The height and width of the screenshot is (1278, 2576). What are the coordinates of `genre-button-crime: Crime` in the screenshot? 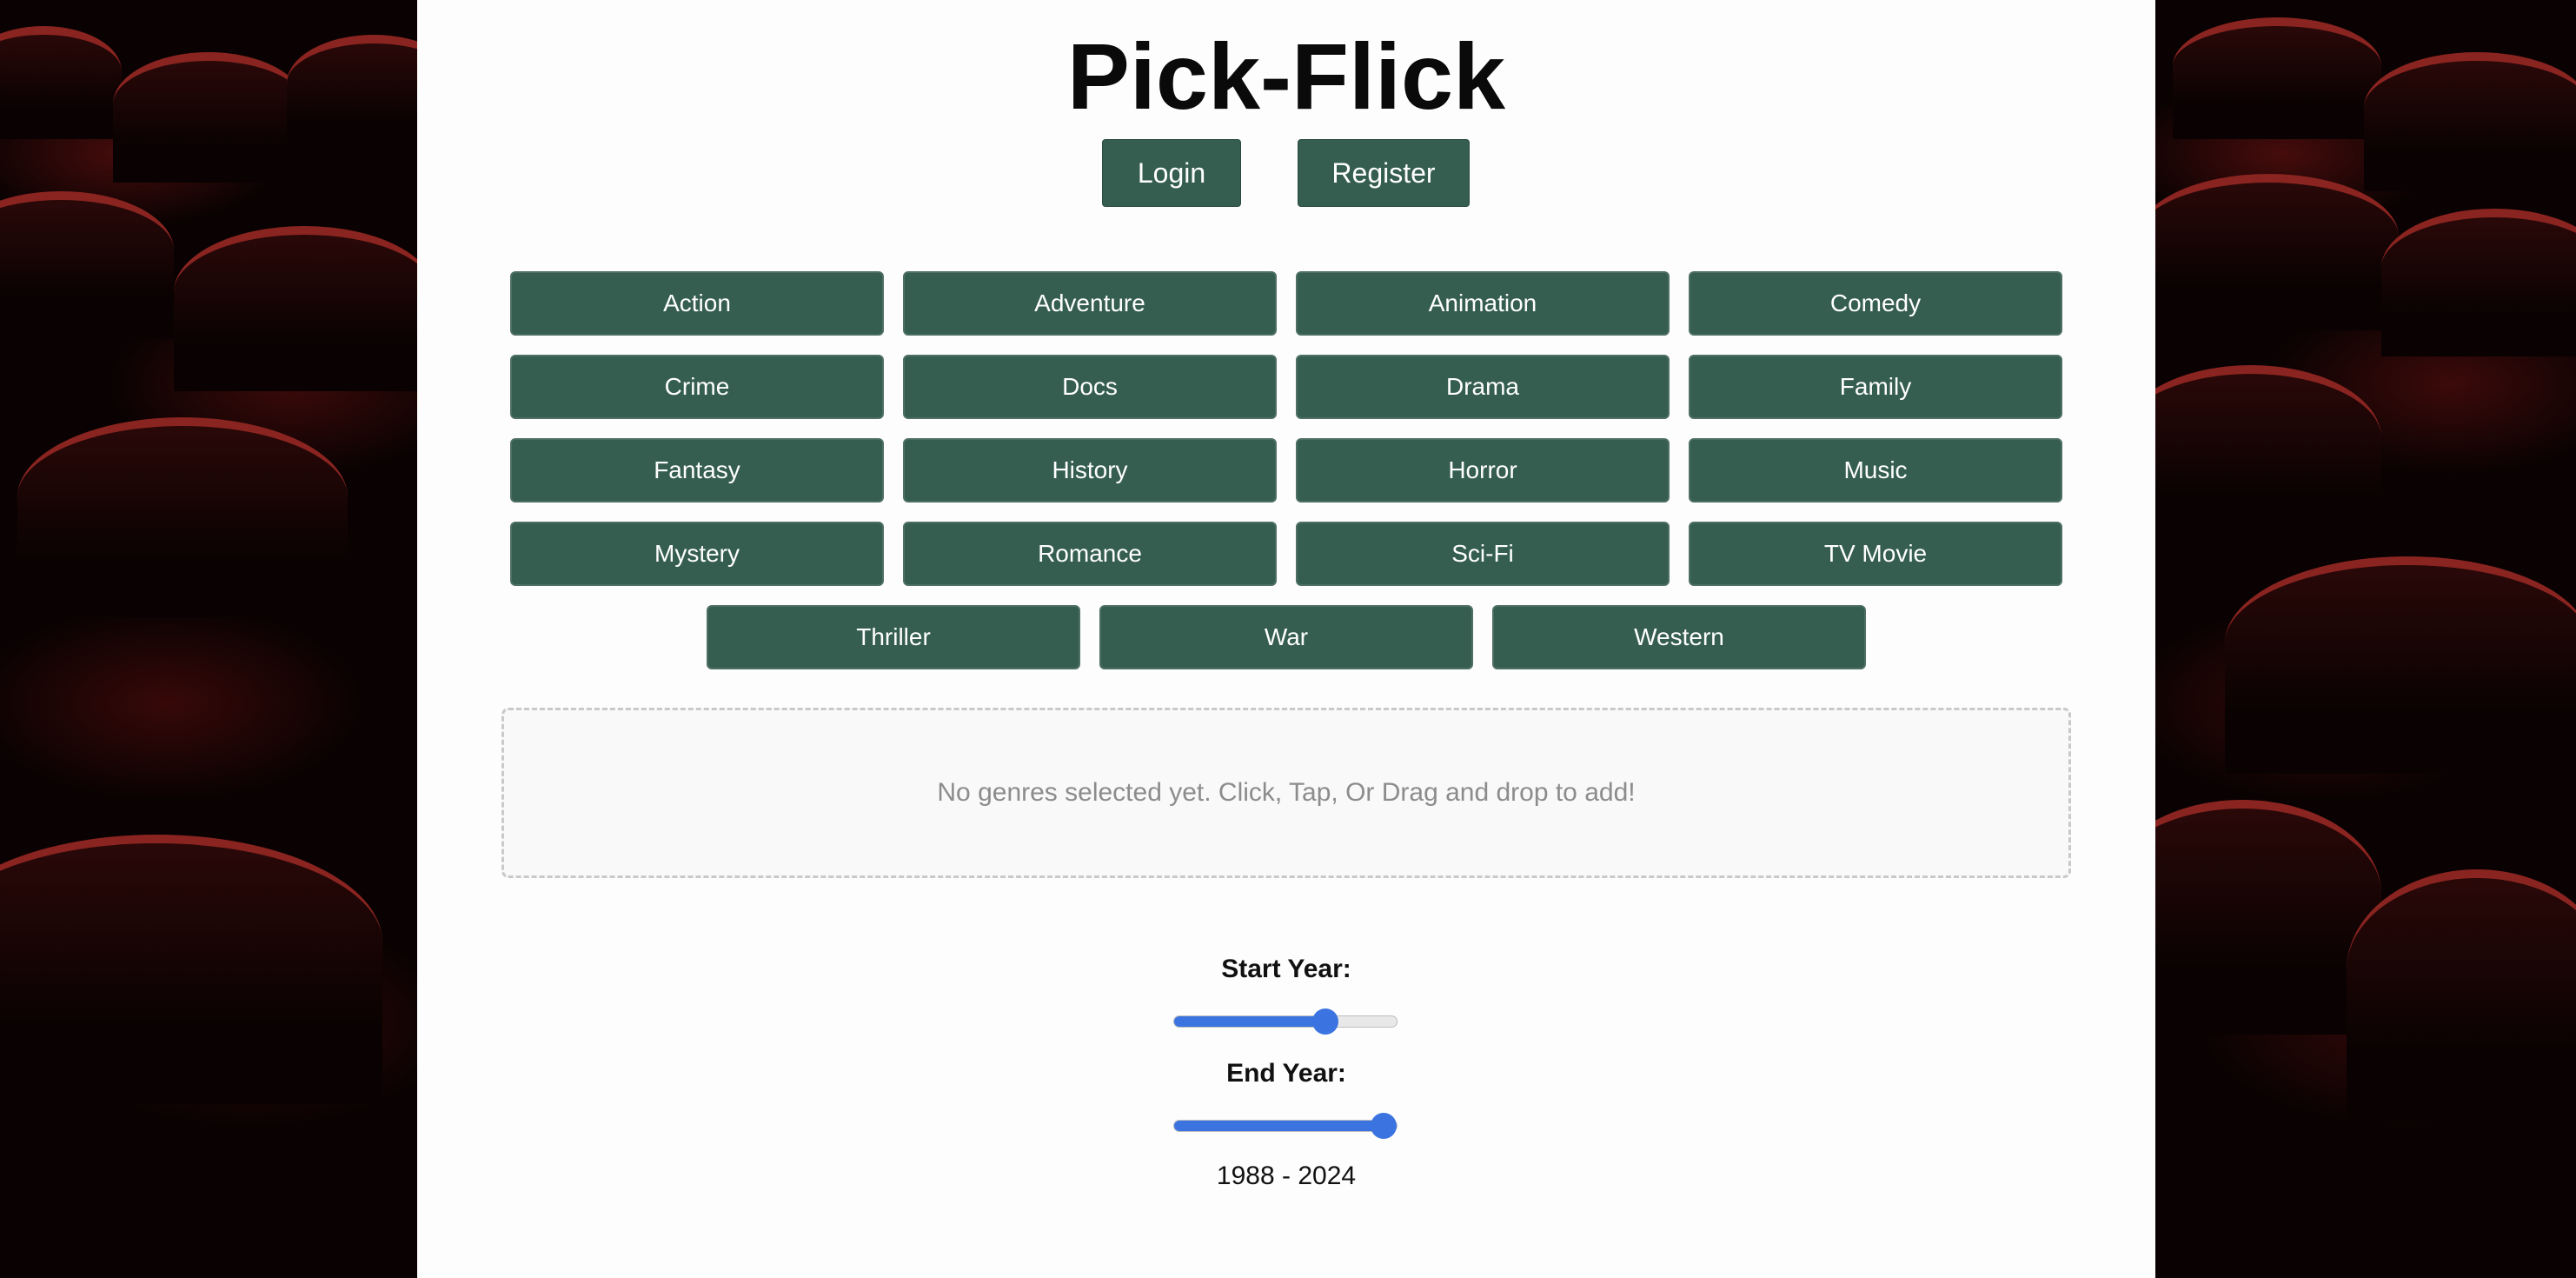 It's located at (697, 387).